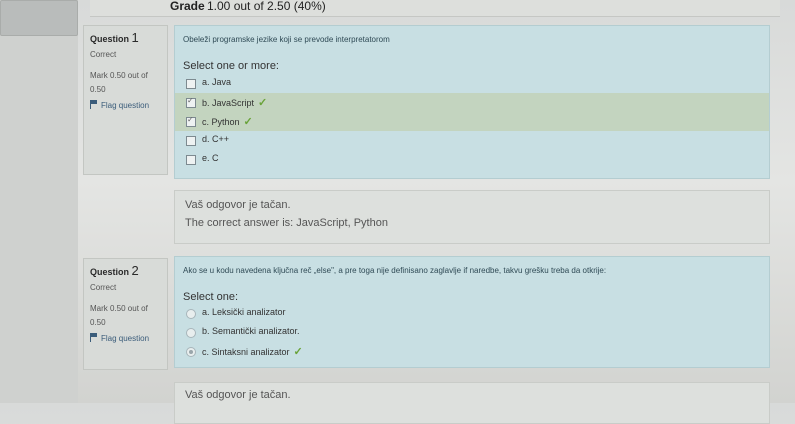 Image resolution: width=795 pixels, height=424 pixels. What do you see at coordinates (472, 403) in the screenshot?
I see `question-2-feedback: Vaš odgovor je tačan.` at bounding box center [472, 403].